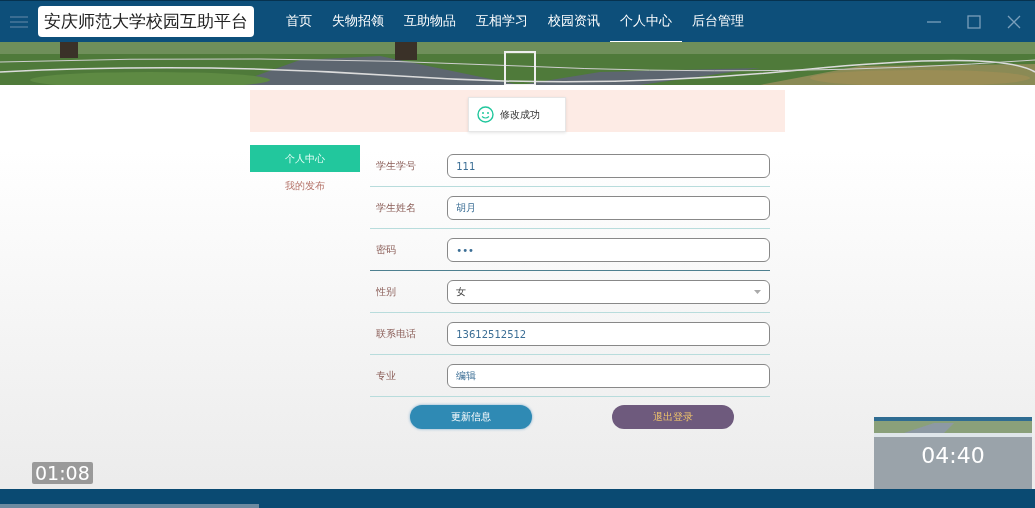 This screenshot has width=1035, height=508. Describe the element at coordinates (757, 292) in the screenshot. I see `dropdown-caret-icon` at that location.